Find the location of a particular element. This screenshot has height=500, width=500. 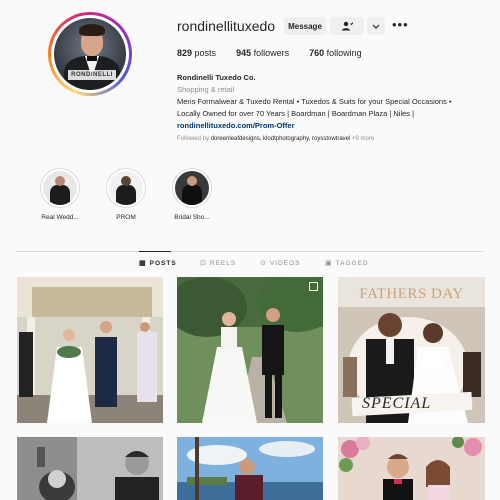

follow-button is located at coordinates (347, 26).